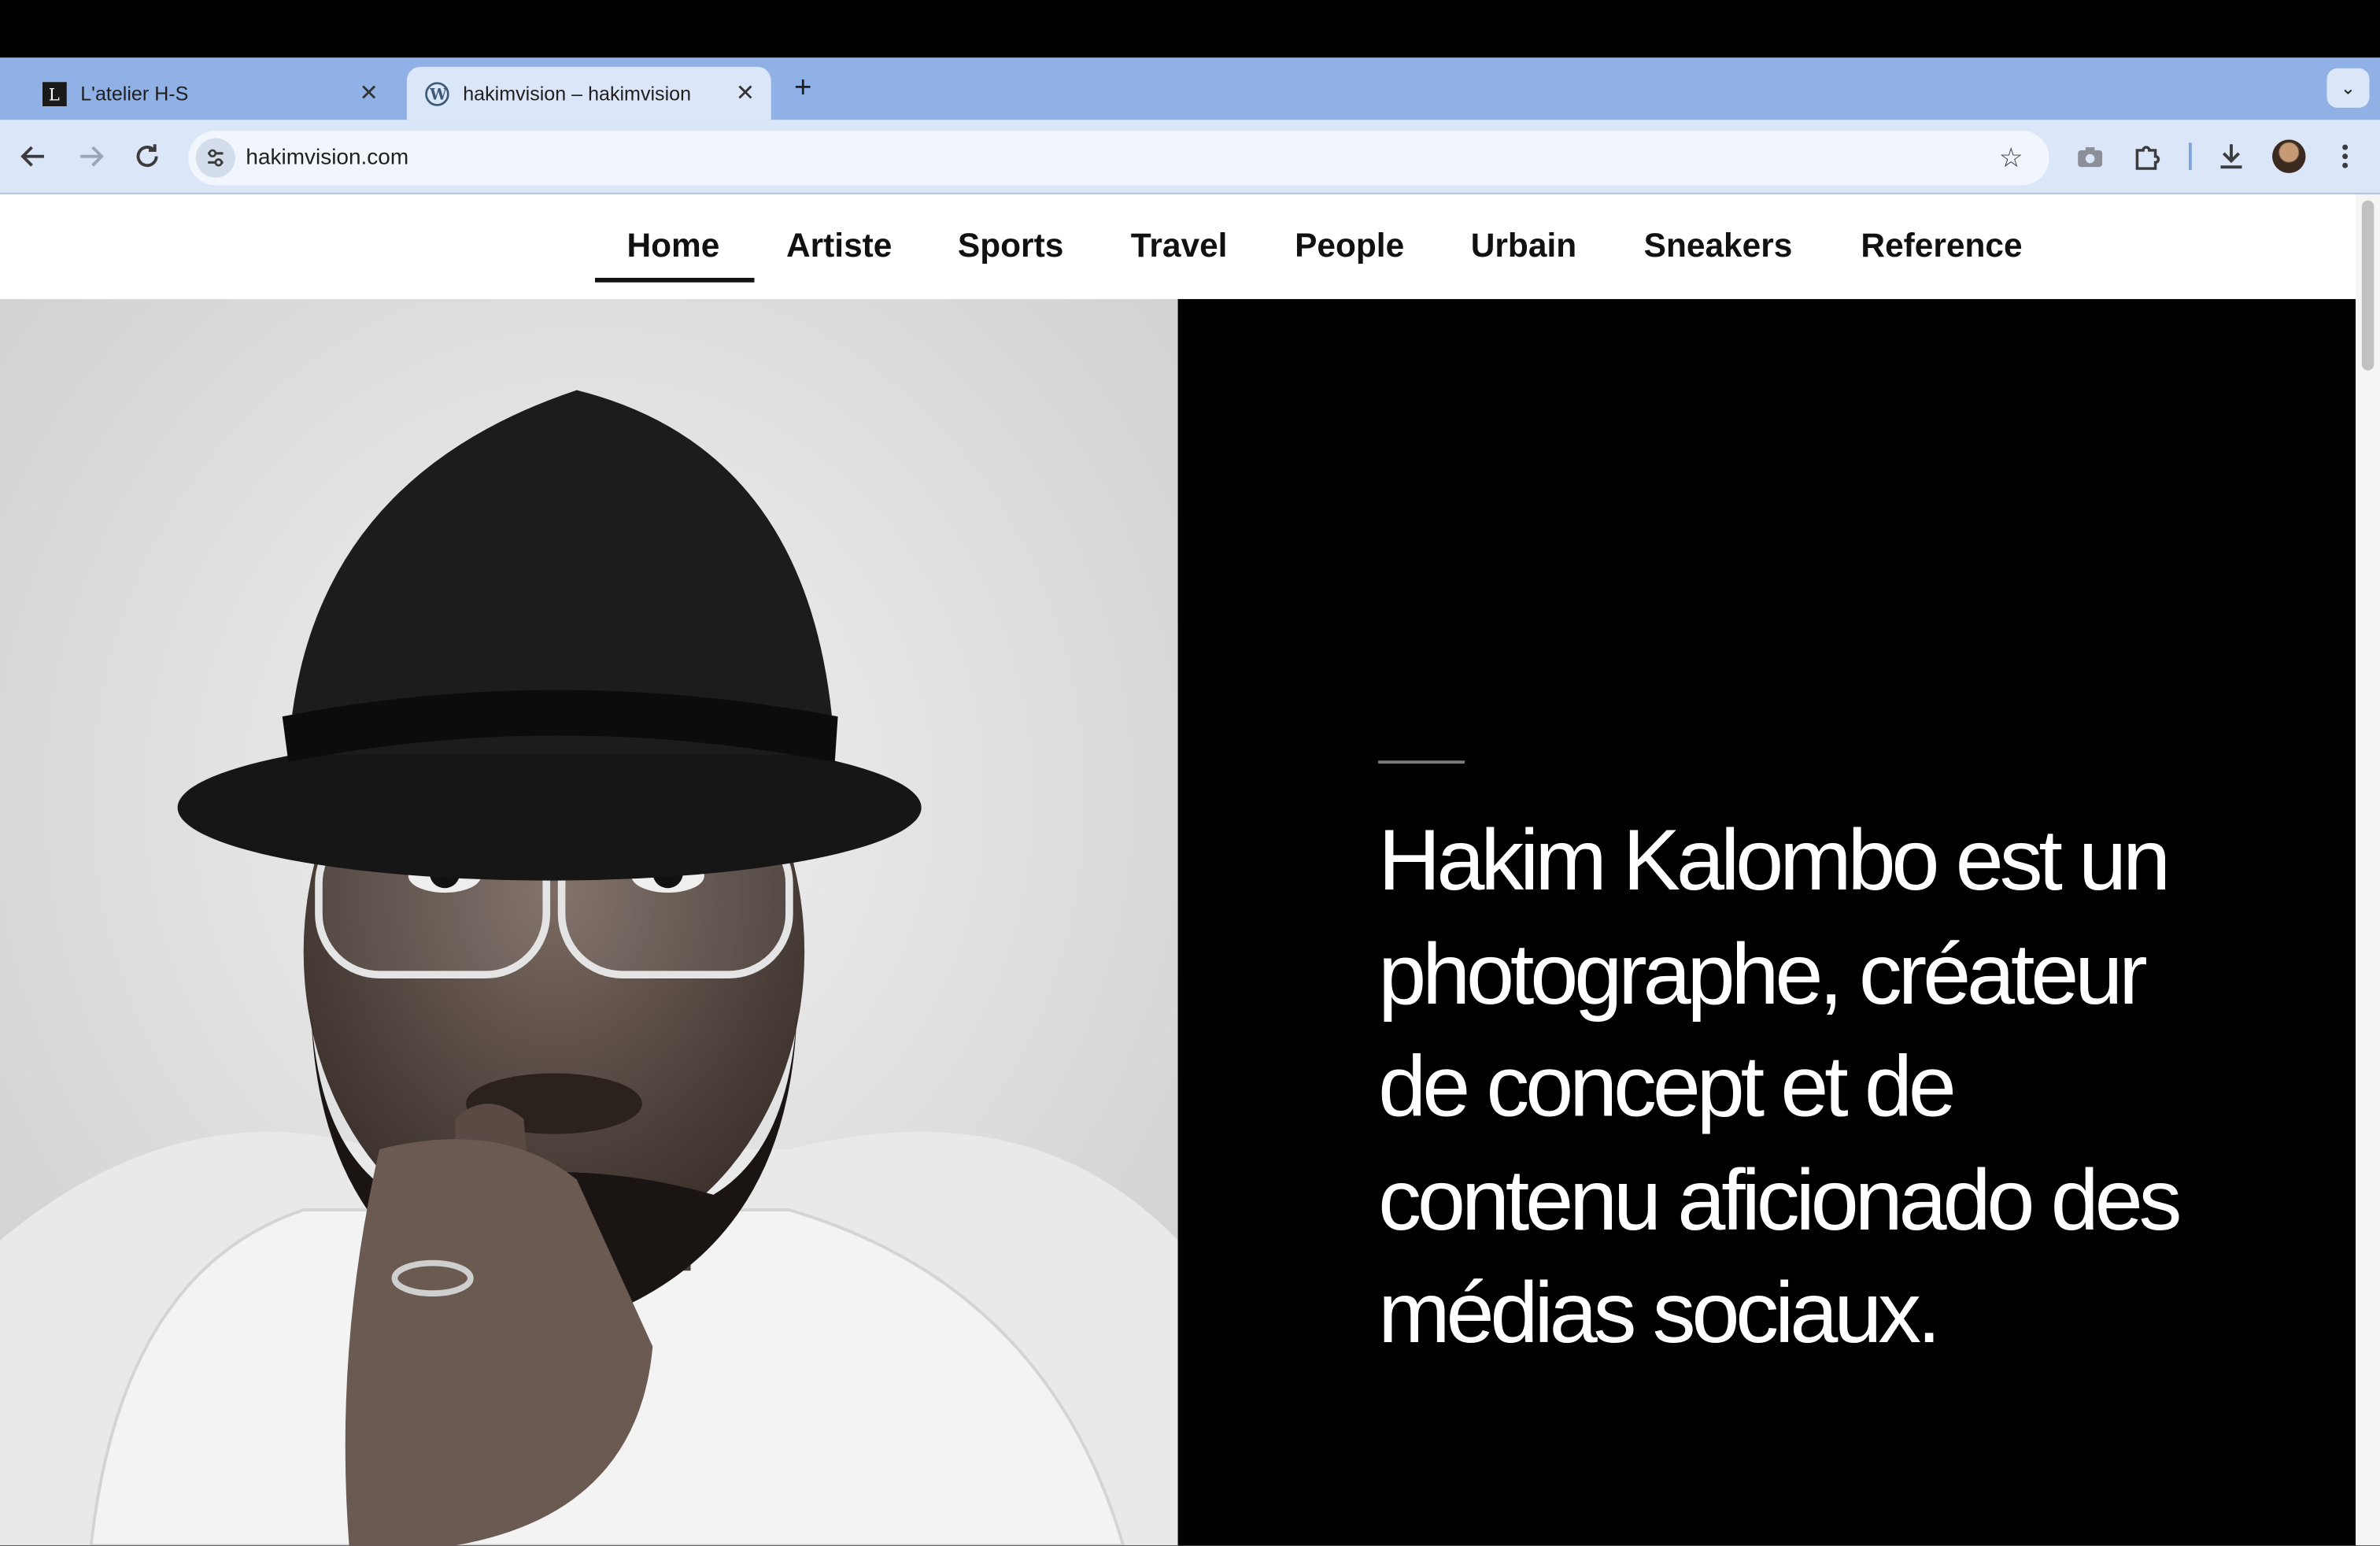  What do you see at coordinates (802, 88) in the screenshot?
I see `new-tab-icon: +` at bounding box center [802, 88].